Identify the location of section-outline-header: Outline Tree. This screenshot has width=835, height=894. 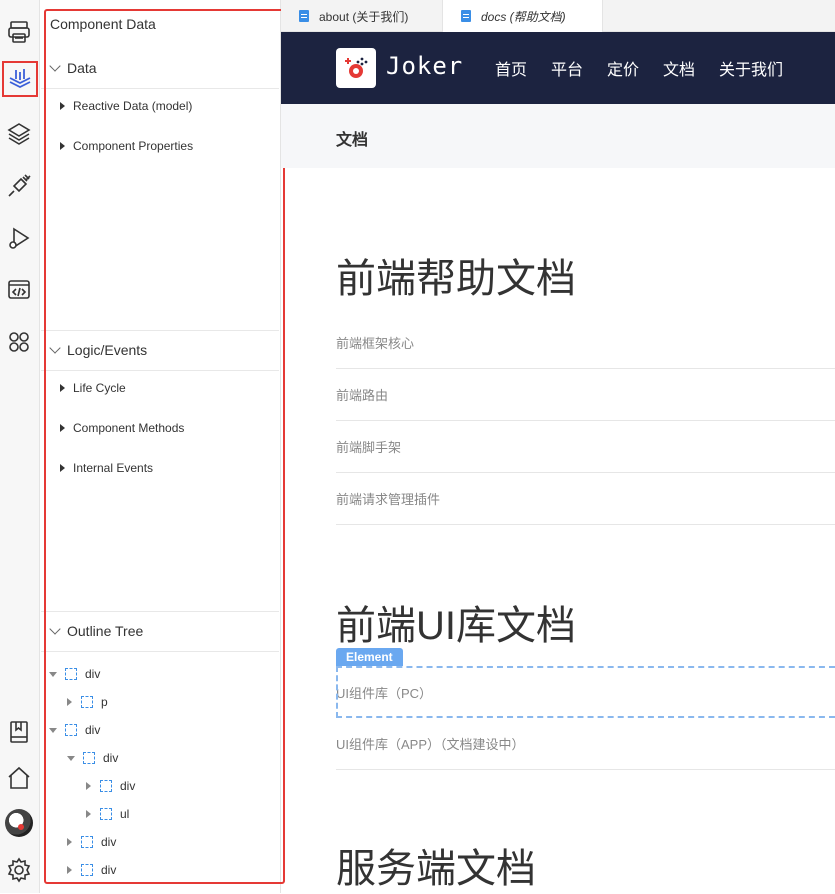
(160, 631).